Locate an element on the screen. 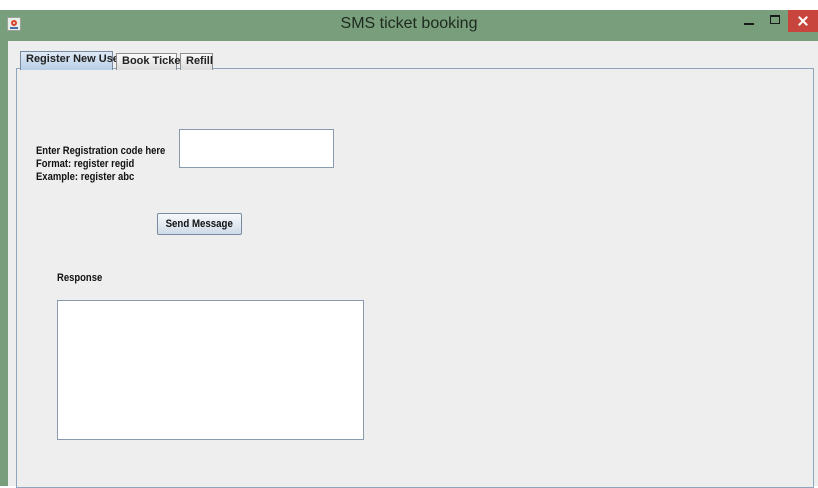  send-message-label: Send Message is located at coordinates (199, 224).